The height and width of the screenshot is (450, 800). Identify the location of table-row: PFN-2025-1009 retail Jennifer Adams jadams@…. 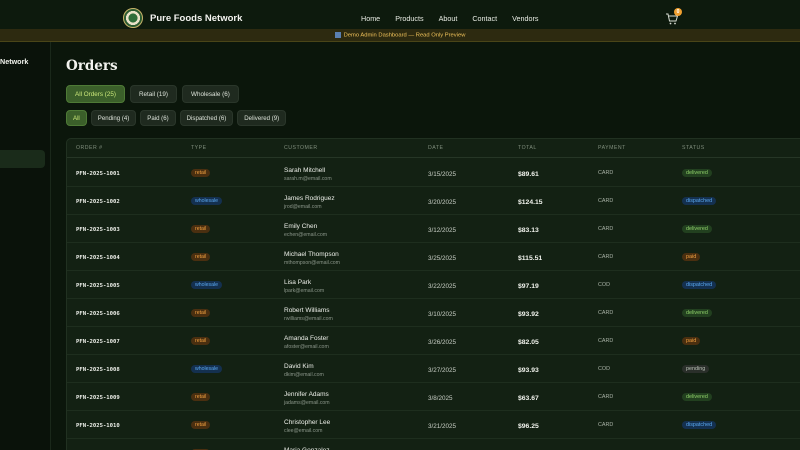
(433, 397).